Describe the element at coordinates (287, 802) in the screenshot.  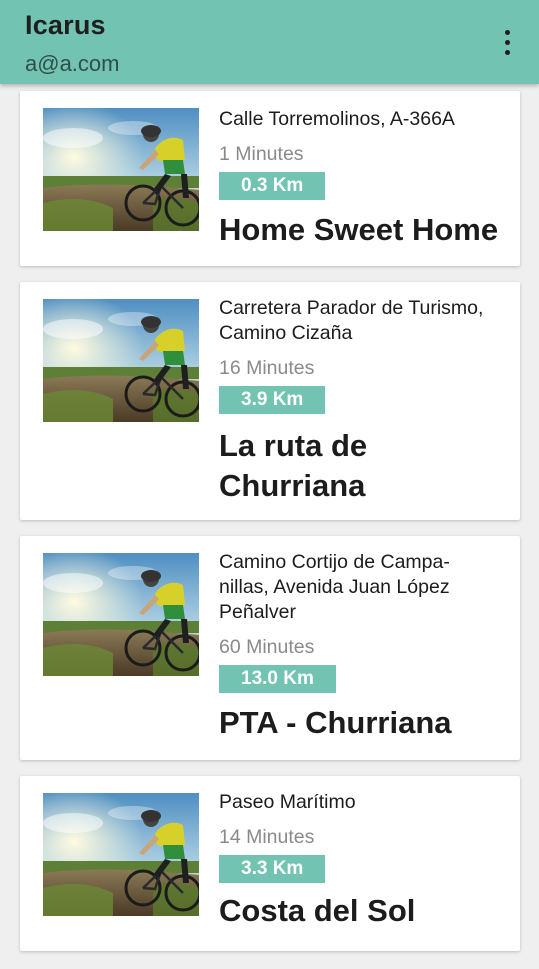
I see `route-address: Paseo Marítimo` at that location.